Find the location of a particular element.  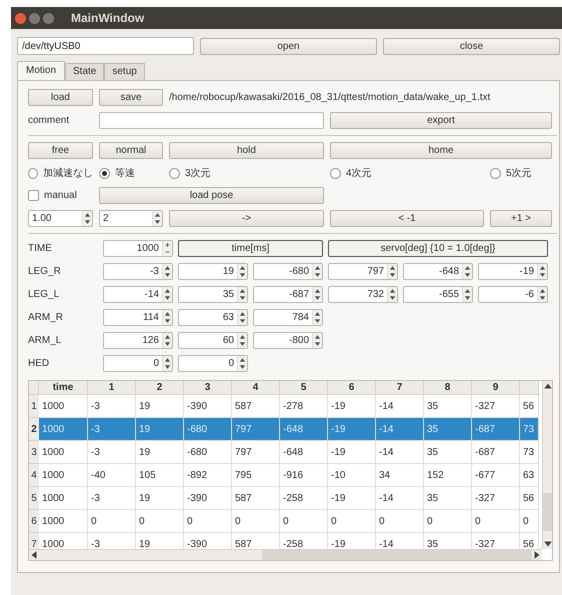

spin-box: 1.00 is located at coordinates (60, 219).